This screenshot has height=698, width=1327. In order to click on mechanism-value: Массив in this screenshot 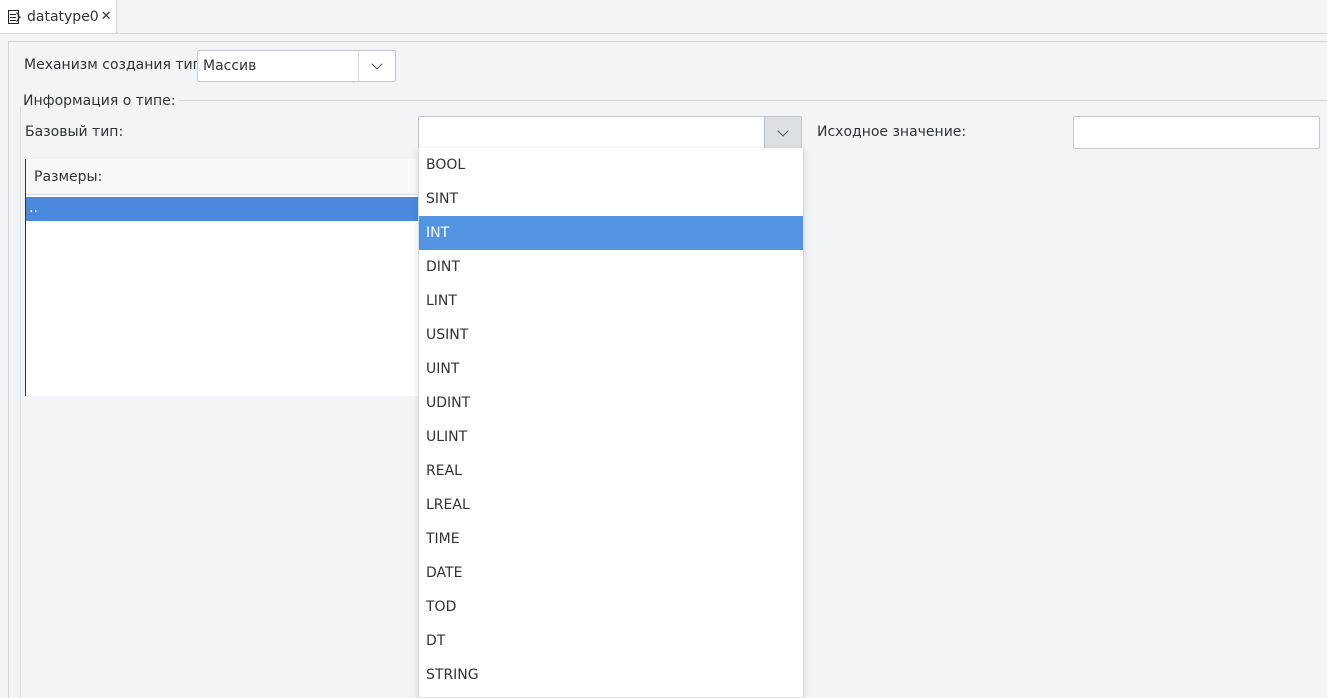, I will do `click(230, 66)`.